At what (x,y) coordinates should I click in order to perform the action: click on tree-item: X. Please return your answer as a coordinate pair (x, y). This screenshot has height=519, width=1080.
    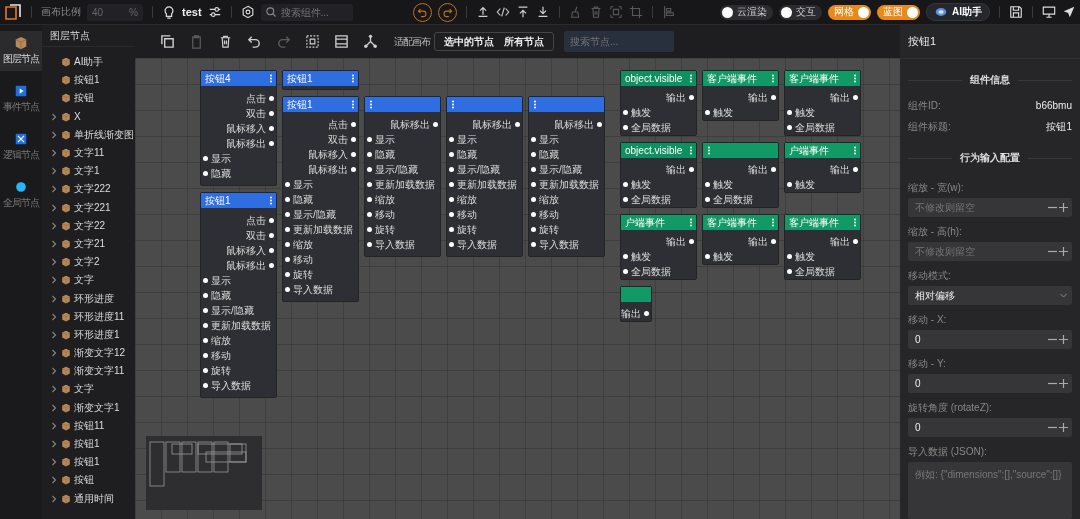
    Looking at the image, I should click on (88, 116).